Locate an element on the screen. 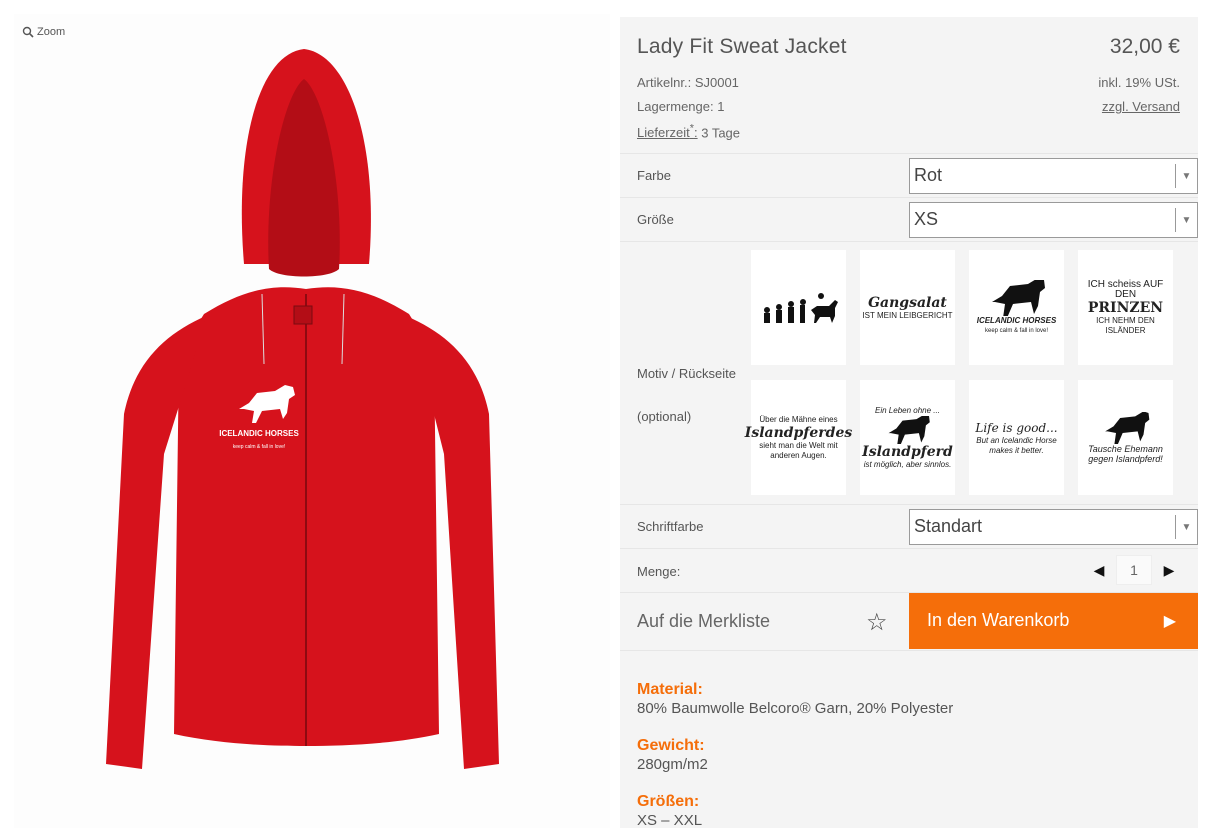 The height and width of the screenshot is (828, 1212). motif-optional-label: (optional) is located at coordinates (664, 416).